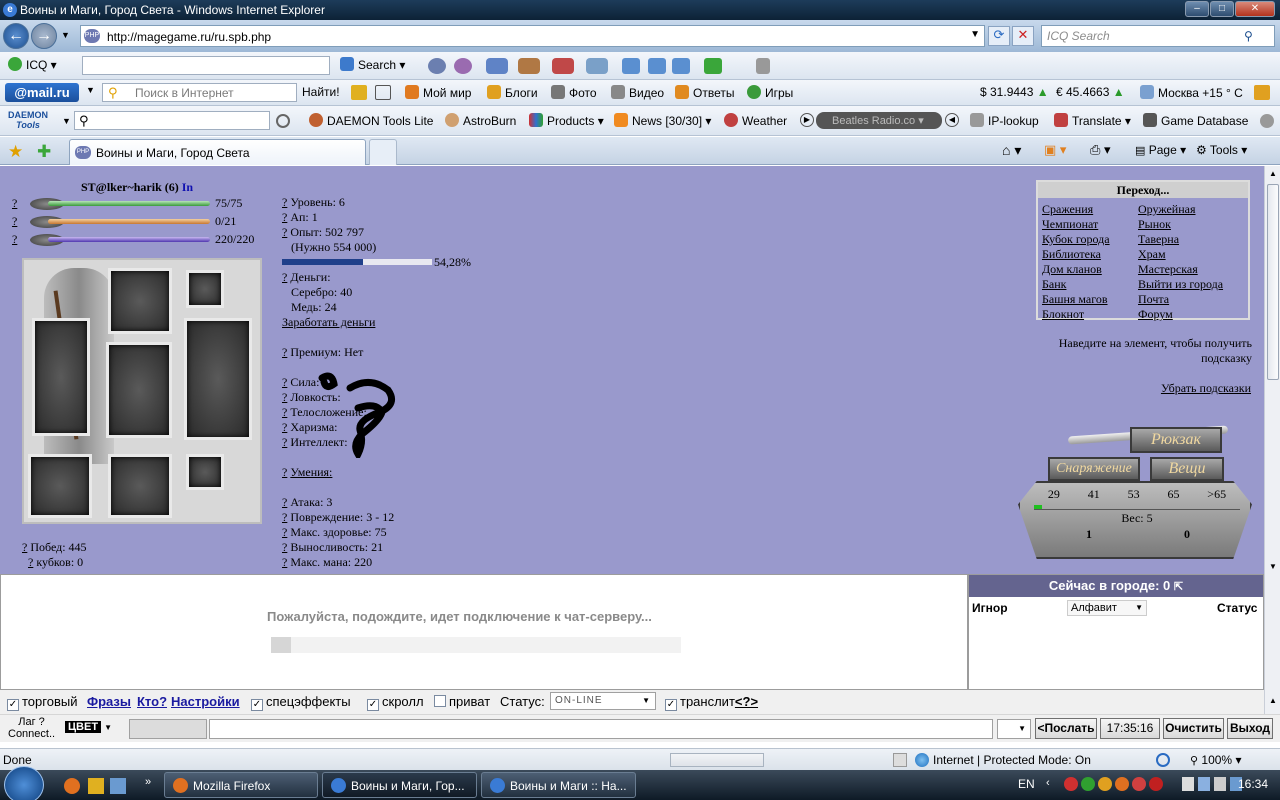  Describe the element at coordinates (1026, 784) in the screenshot. I see `language-indicator: EN` at that location.